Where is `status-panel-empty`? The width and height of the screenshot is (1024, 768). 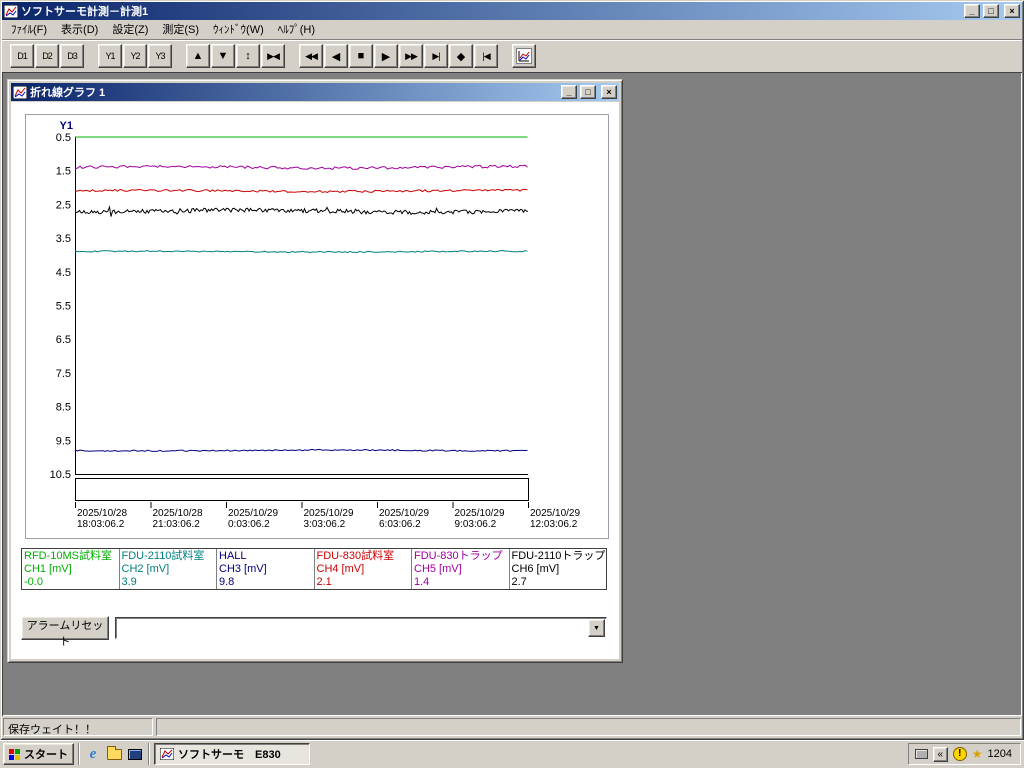
status-panel-empty is located at coordinates (588, 727).